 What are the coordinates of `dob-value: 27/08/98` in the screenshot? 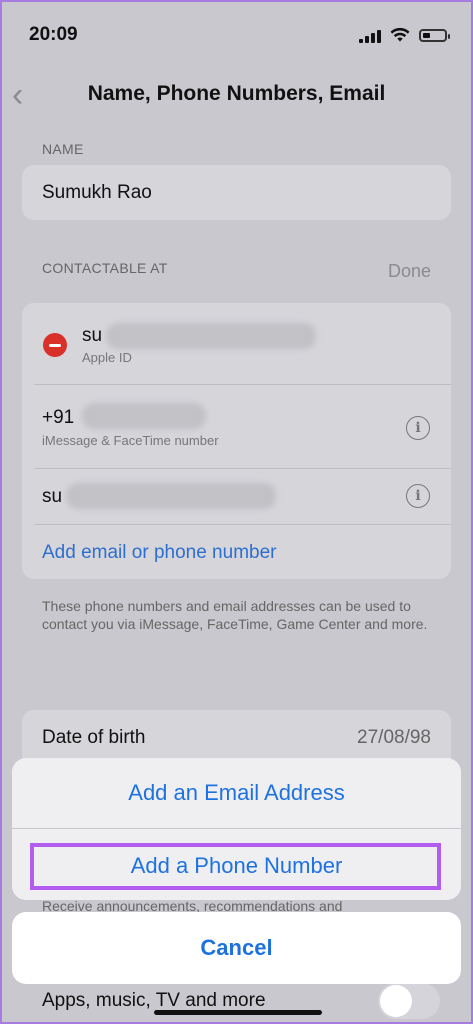 It's located at (394, 737).